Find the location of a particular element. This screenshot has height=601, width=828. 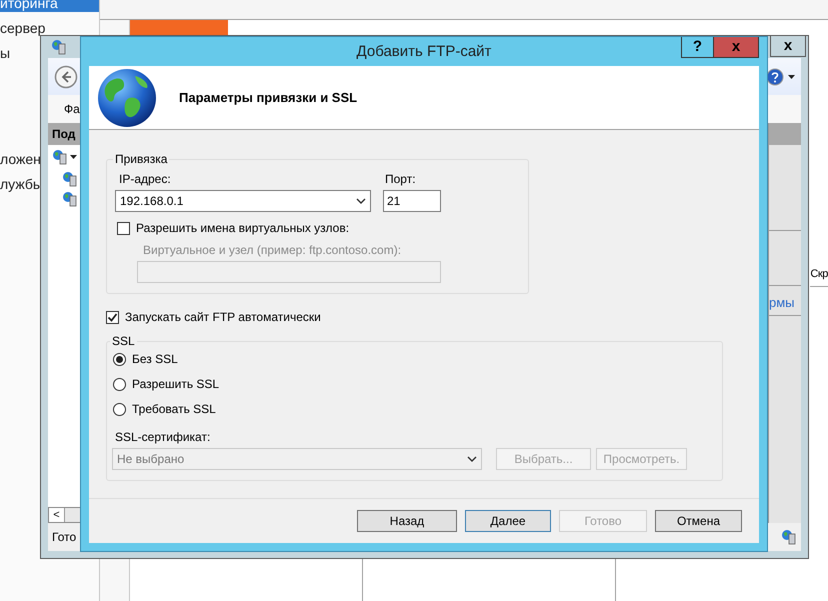

field-label: Виртуальное и узел (пример: ftp.contoso.com): is located at coordinates (272, 250).